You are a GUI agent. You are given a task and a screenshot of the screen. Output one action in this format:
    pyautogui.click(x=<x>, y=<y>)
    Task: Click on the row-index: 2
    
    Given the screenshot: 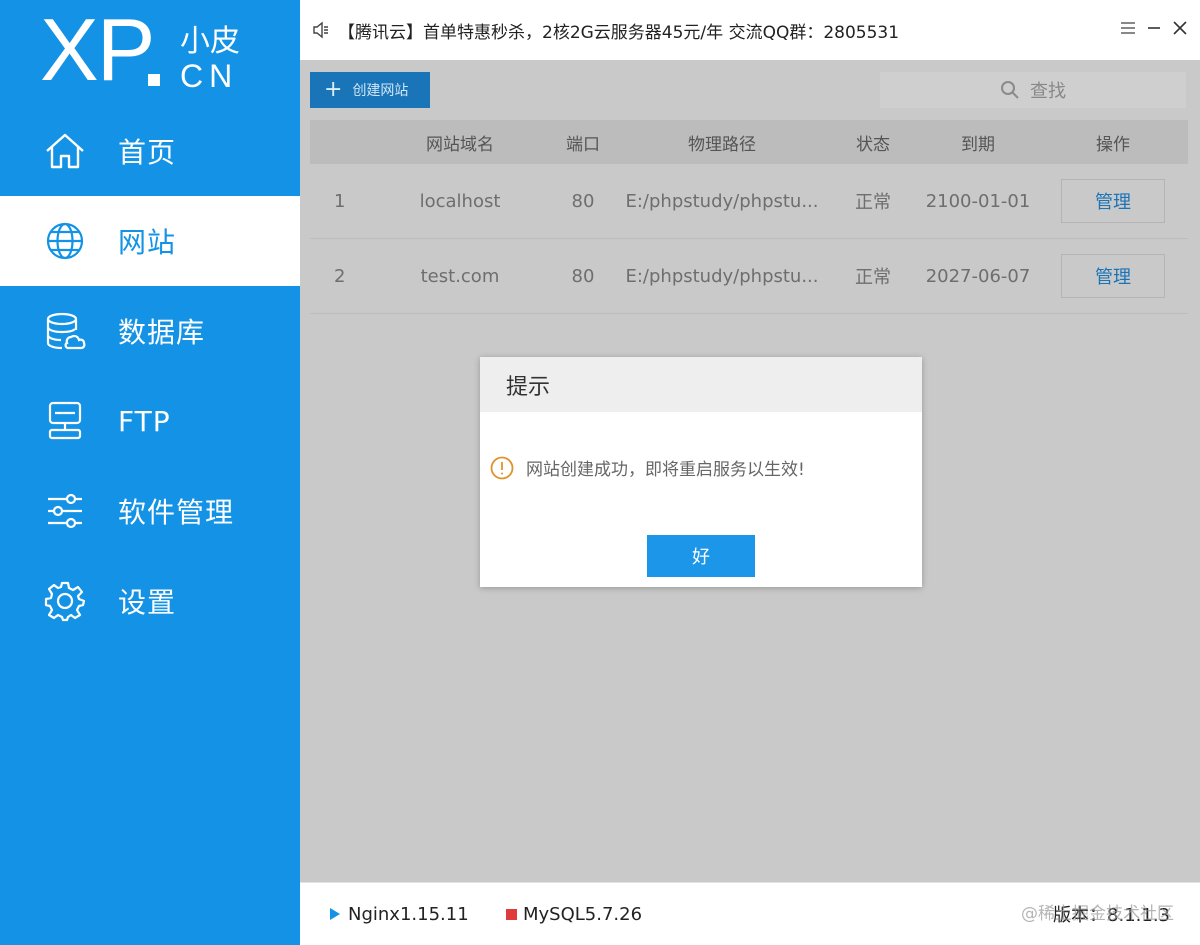 What is the action you would take?
    pyautogui.click(x=340, y=276)
    